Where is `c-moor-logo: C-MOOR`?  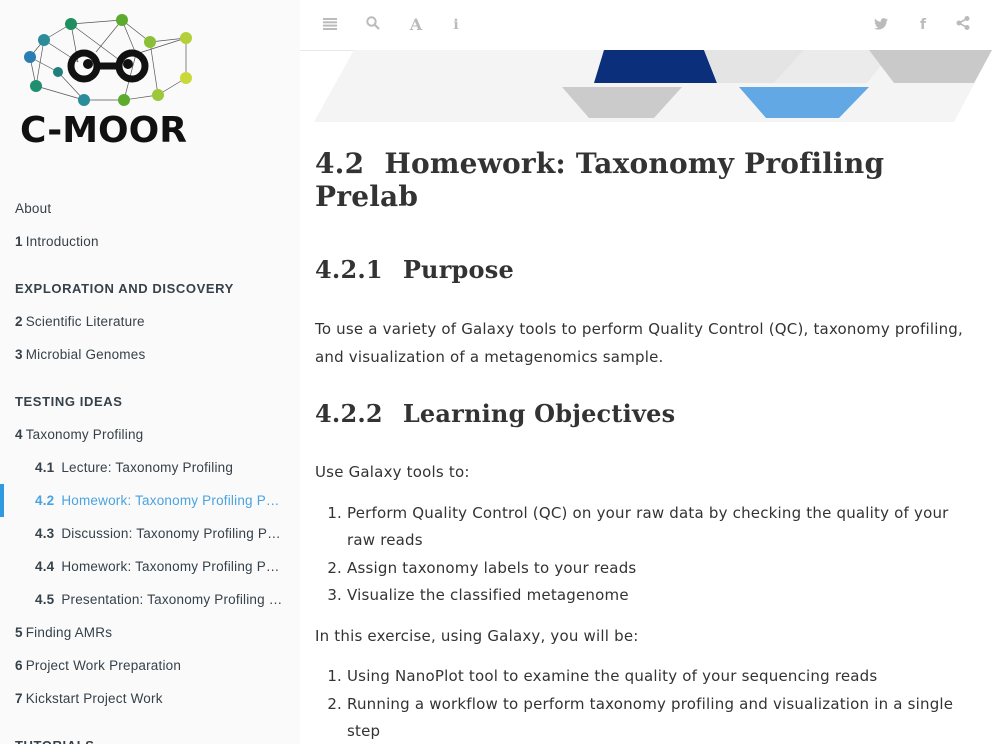 c-moor-logo: C-MOOR is located at coordinates (113, 82).